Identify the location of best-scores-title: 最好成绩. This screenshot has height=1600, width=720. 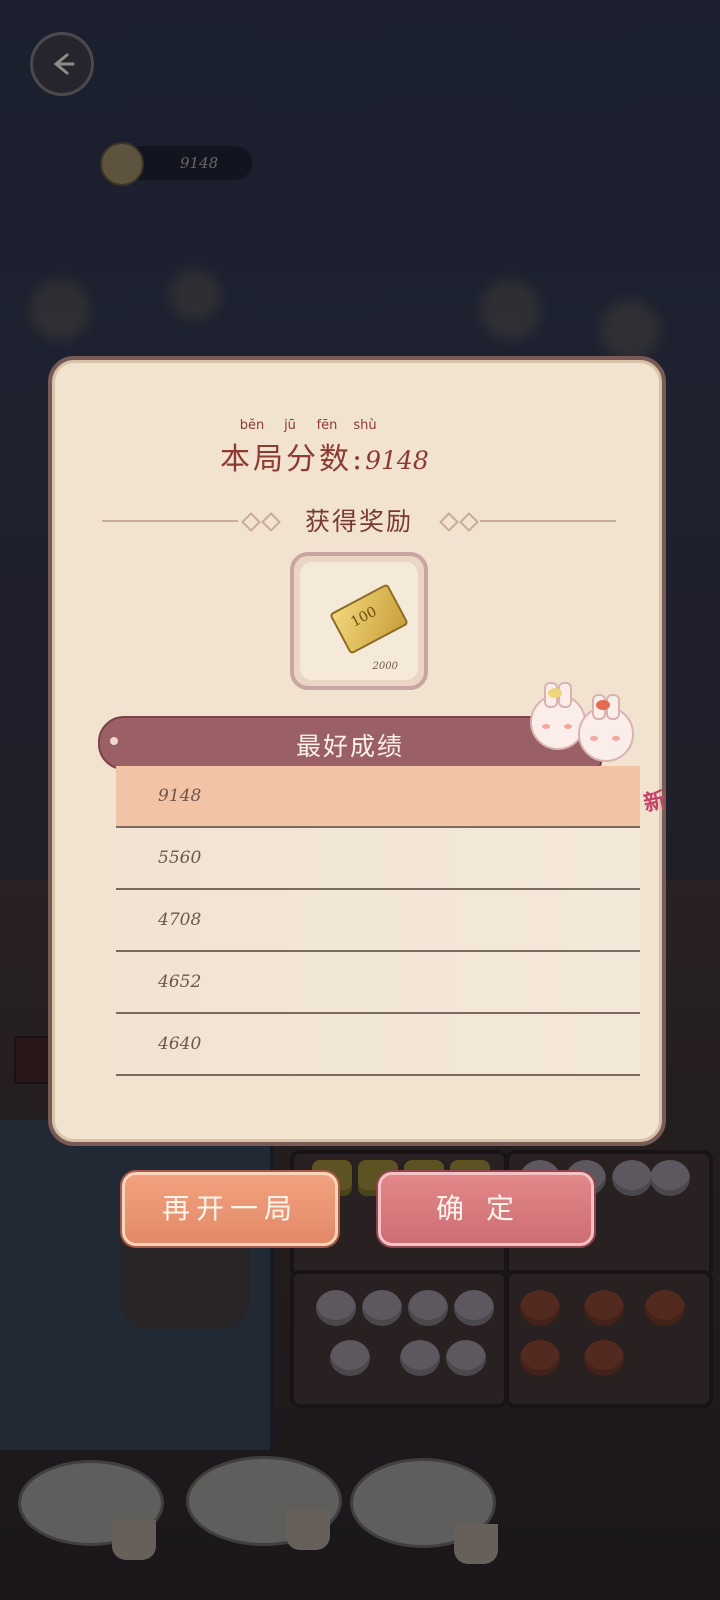
(349, 746).